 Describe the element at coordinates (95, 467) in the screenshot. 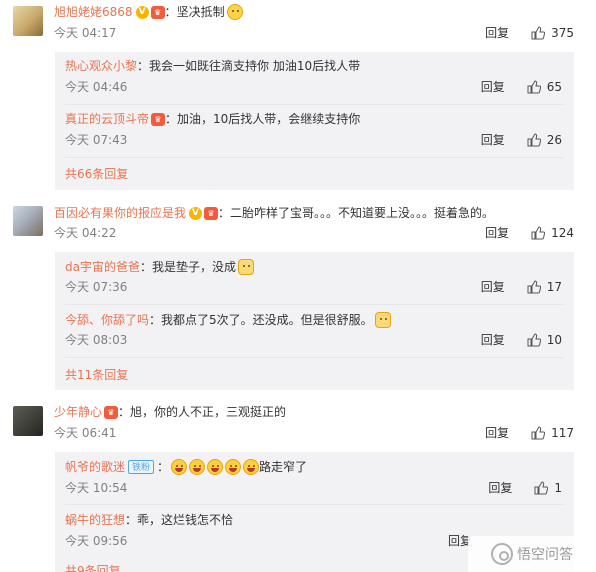

I see `username: 帆爷的歌迷` at that location.